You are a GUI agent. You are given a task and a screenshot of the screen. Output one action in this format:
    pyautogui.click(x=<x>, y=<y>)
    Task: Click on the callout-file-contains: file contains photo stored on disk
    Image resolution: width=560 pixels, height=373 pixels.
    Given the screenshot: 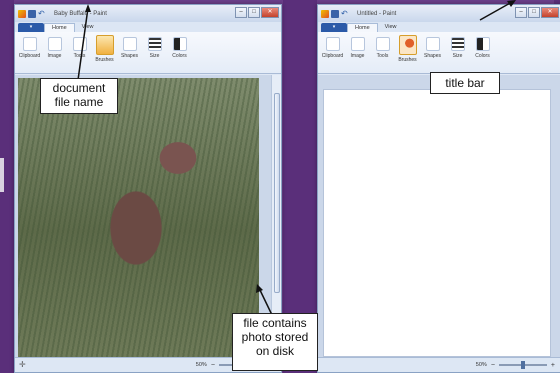 What is the action you would take?
    pyautogui.click(x=275, y=342)
    